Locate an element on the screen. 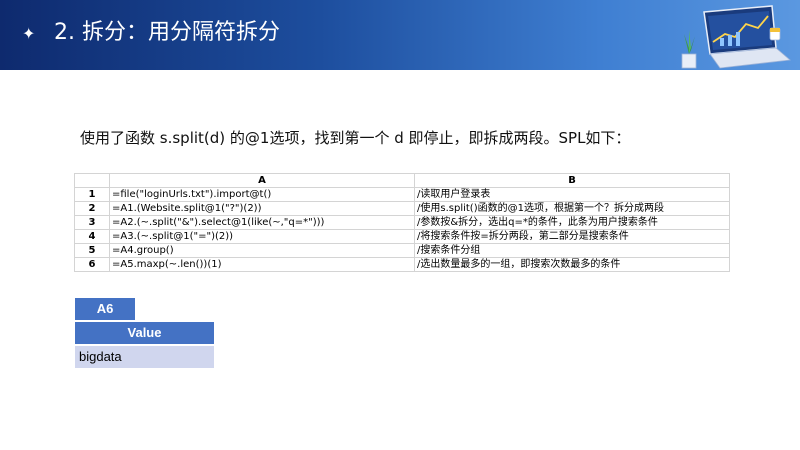  table-row: 5 =A4.group() /搜索条件分组 is located at coordinates (402, 250).